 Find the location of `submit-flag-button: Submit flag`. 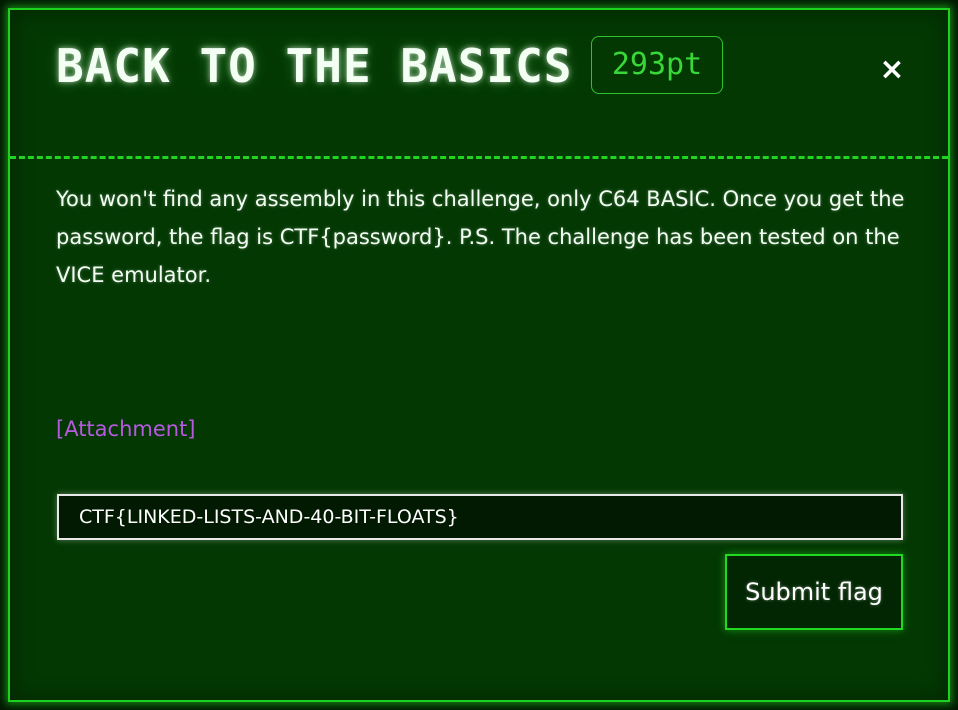

submit-flag-button: Submit flag is located at coordinates (814, 592).